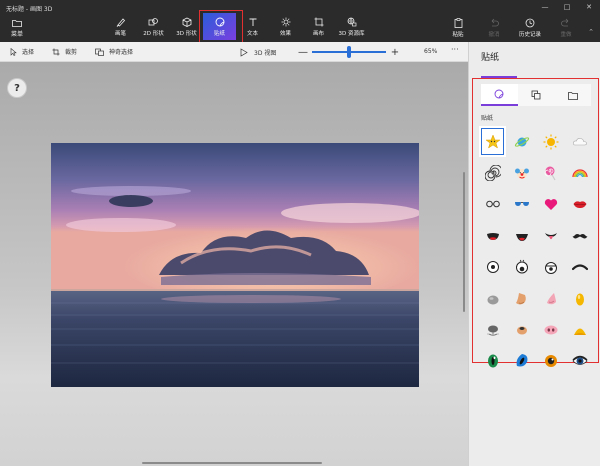 This screenshot has height=466, width=600. Describe the element at coordinates (530, 23) in the screenshot. I see `history-icon` at that location.